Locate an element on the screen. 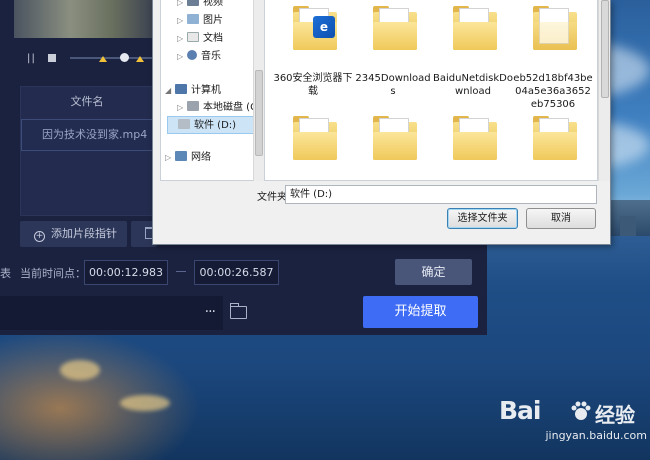 The width and height of the screenshot is (650, 460). select-folder-button: 选择文件夹 is located at coordinates (482, 218).